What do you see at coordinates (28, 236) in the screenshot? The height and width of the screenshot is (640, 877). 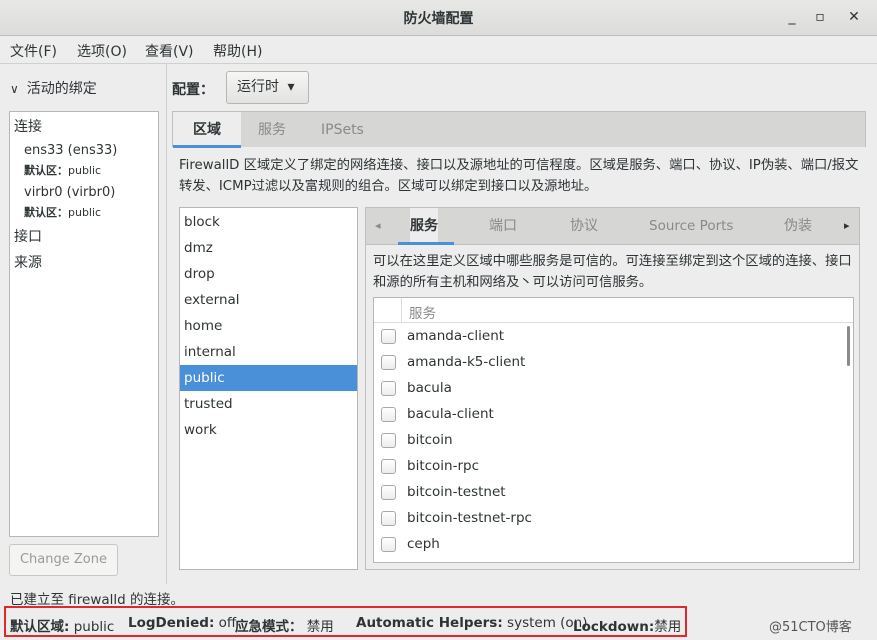 I see `interfaces-label: 接口` at bounding box center [28, 236].